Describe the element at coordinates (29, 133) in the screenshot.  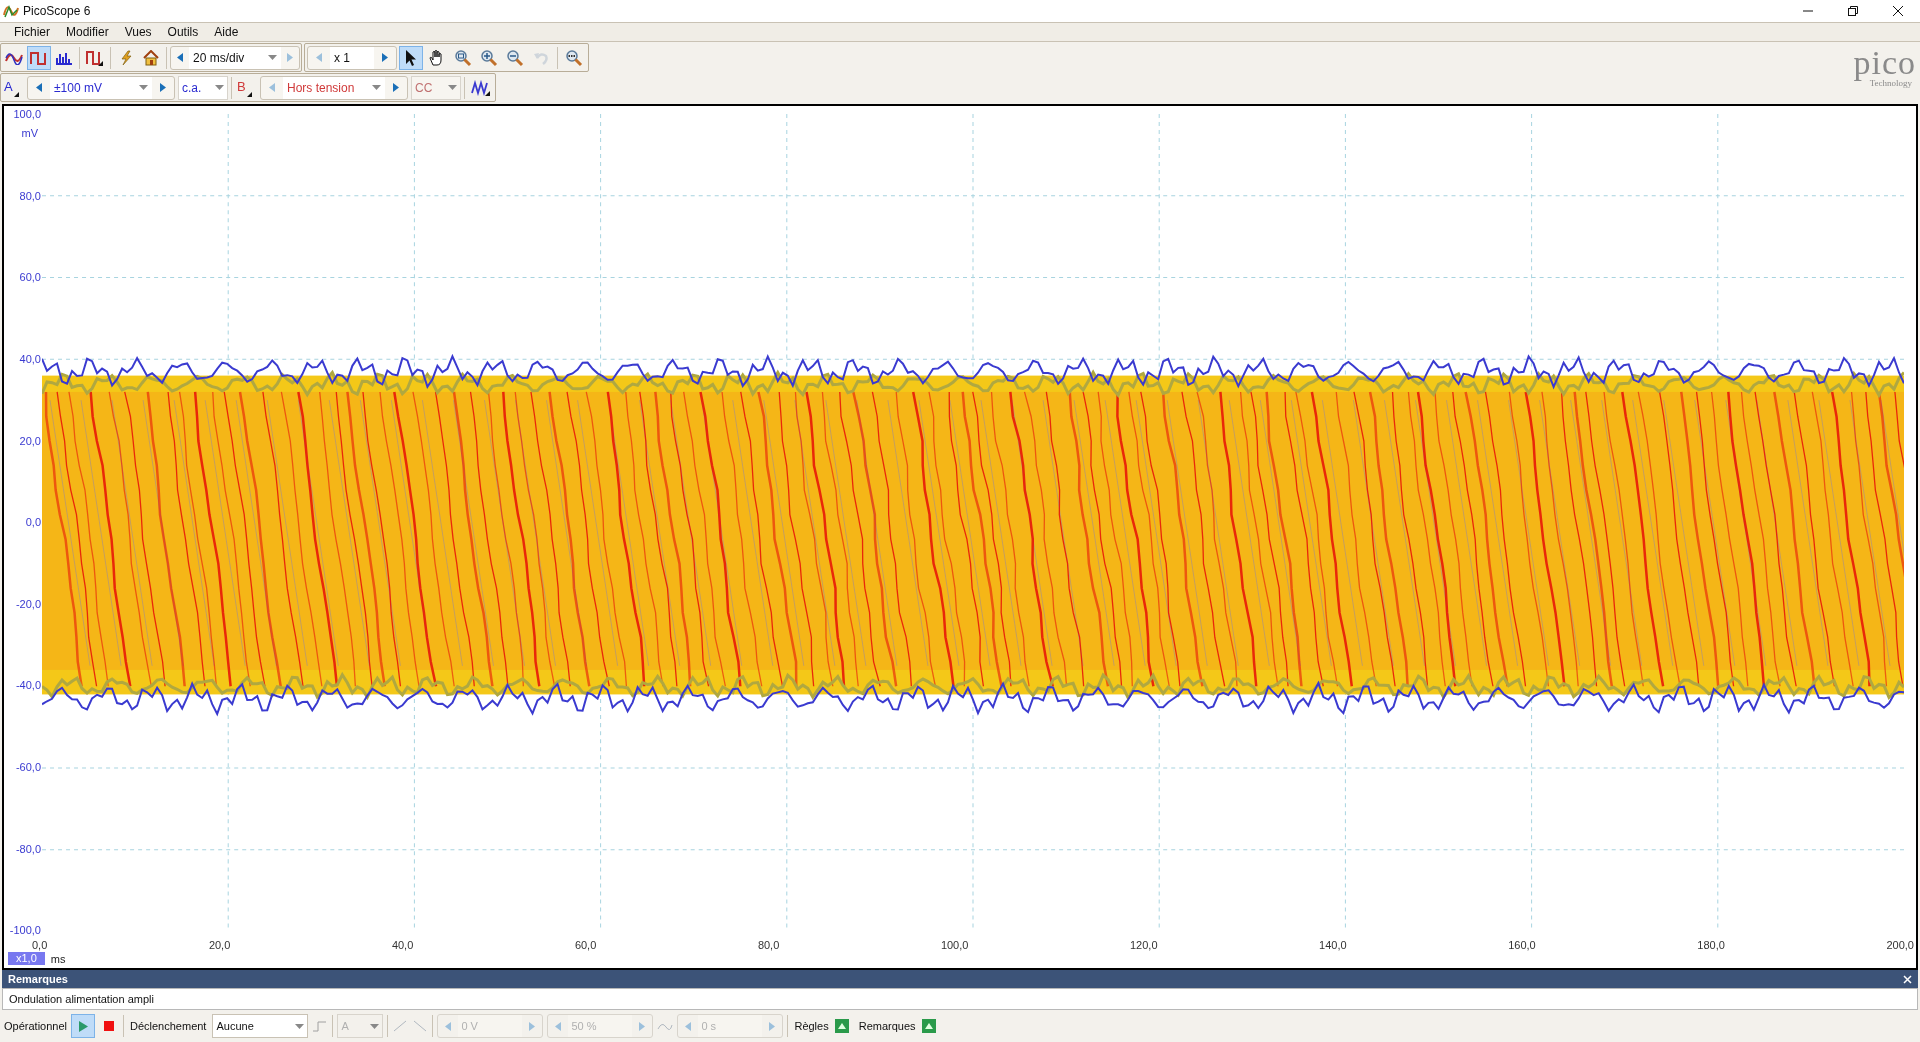
I see `y-unit-label: mV` at that location.